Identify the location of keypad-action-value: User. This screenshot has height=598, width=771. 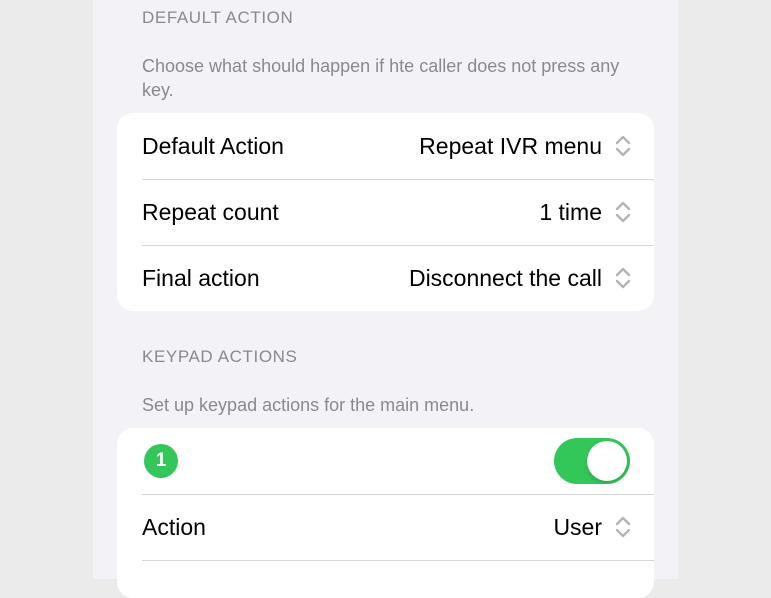
(577, 526).